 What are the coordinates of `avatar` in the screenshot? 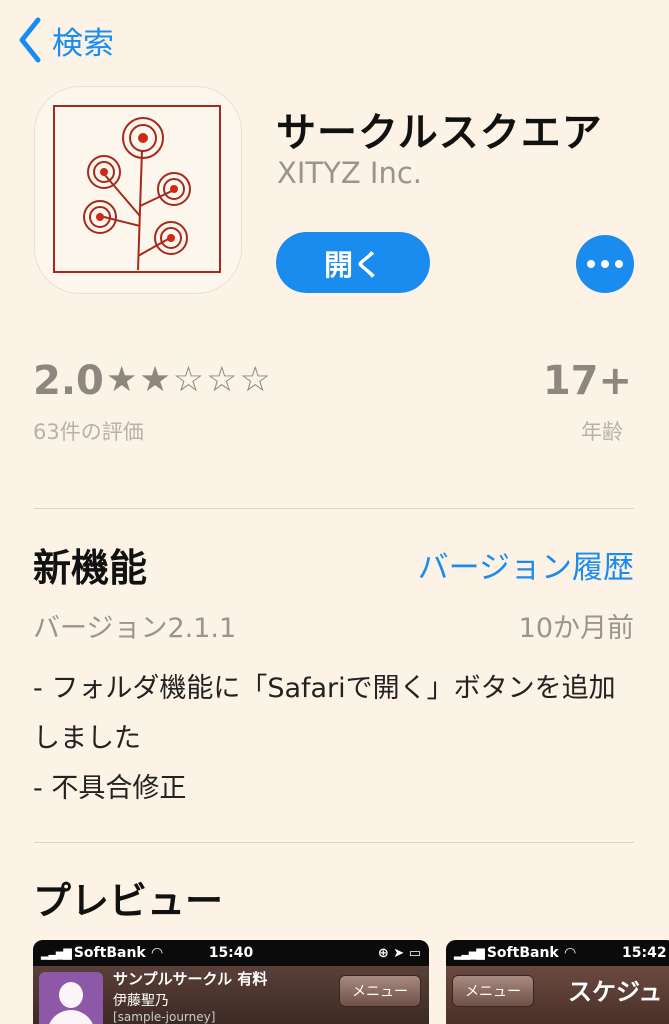 It's located at (71, 998).